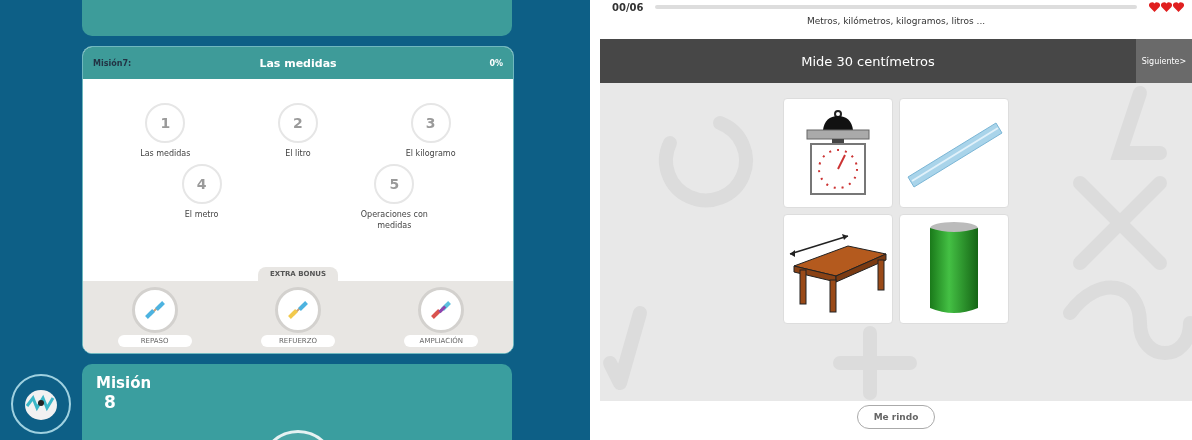 The width and height of the screenshot is (1192, 440). I want to click on mission-label: Misión7:, so click(113, 63).